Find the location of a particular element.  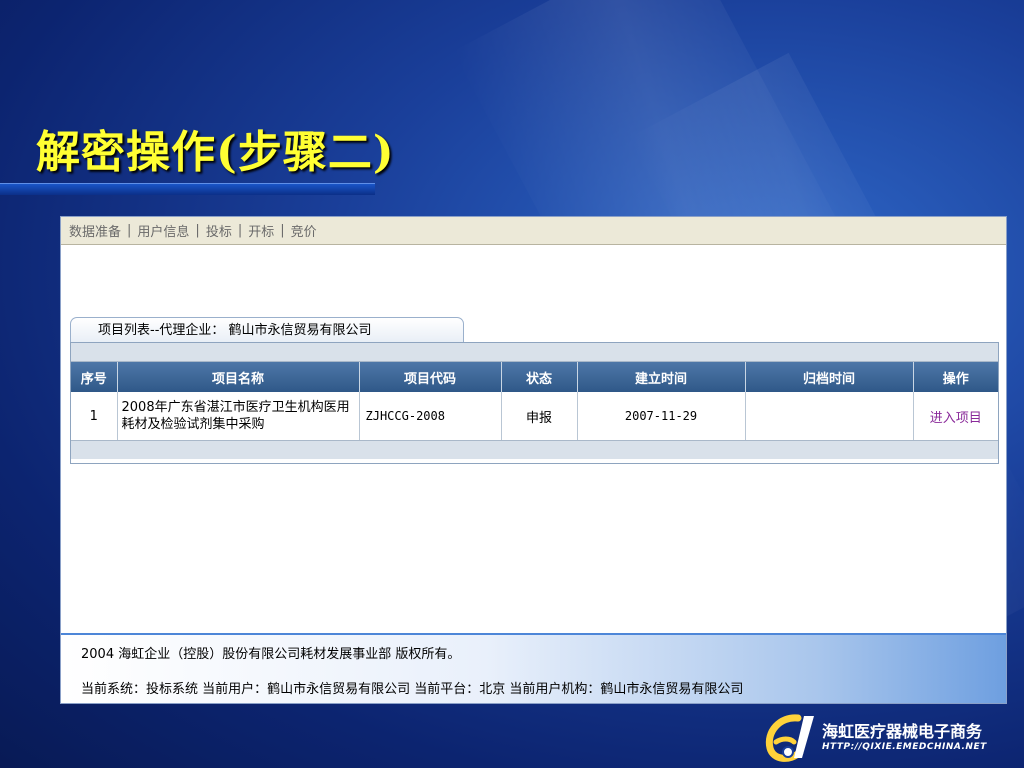

column-header-name: 项目名称 is located at coordinates (238, 377).